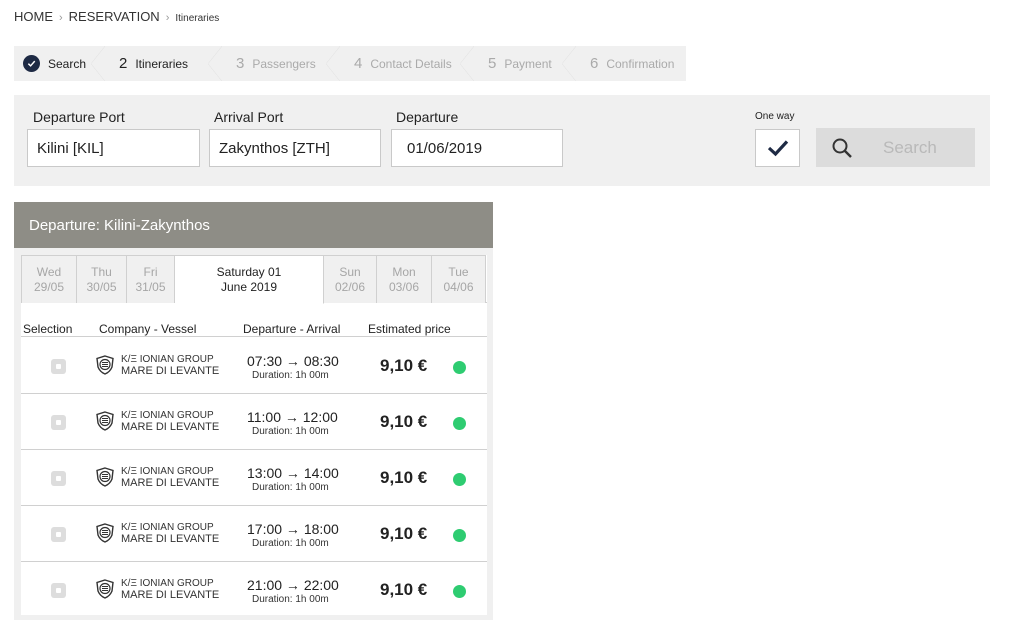 This screenshot has height=632, width=1024. Describe the element at coordinates (358, 63) in the screenshot. I see `step-number: 4` at that location.